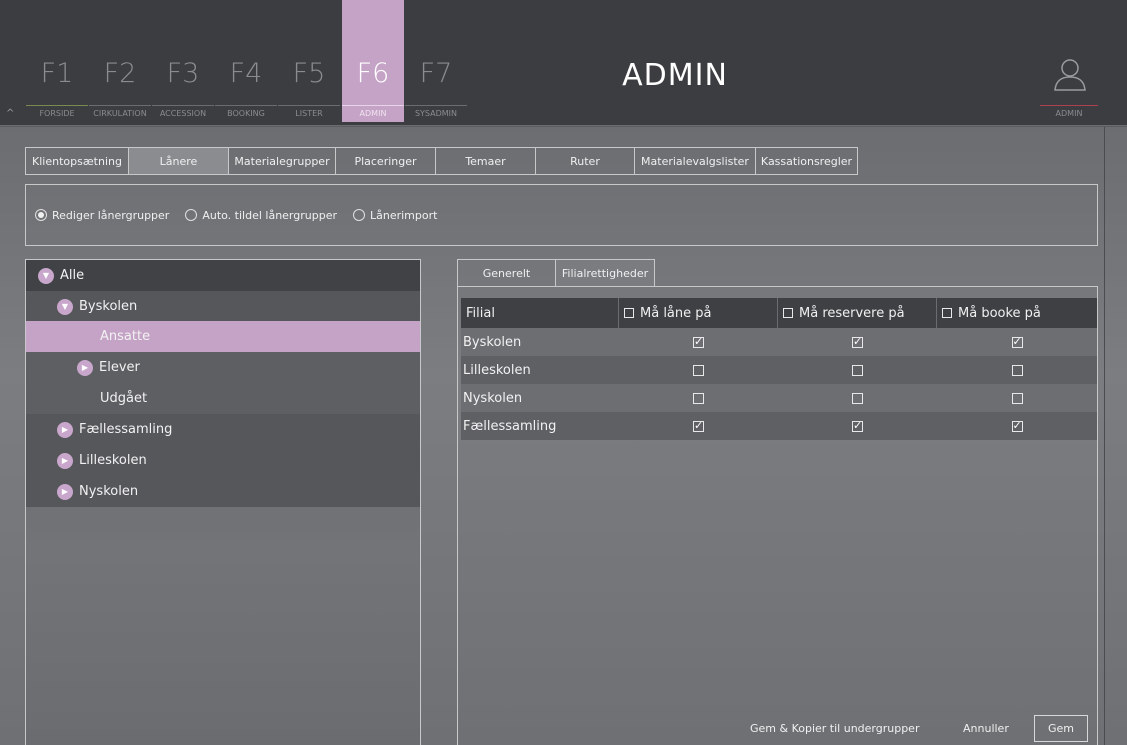 This screenshot has height=745, width=1127. I want to click on table-row: Fællessamling, so click(779, 426).